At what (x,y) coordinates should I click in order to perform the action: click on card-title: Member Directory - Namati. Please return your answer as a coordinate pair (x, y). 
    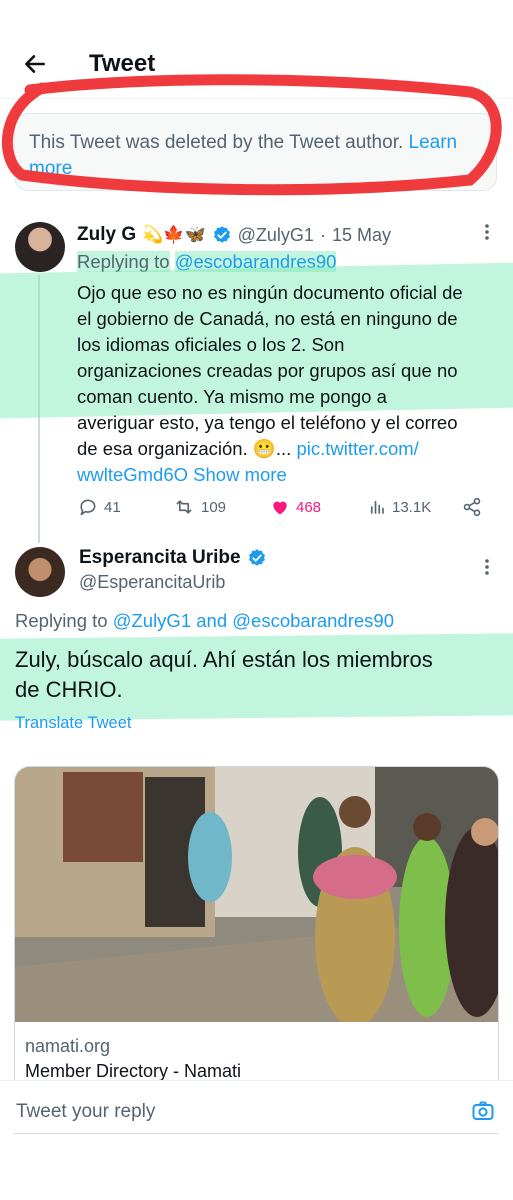
    Looking at the image, I should click on (133, 1071).